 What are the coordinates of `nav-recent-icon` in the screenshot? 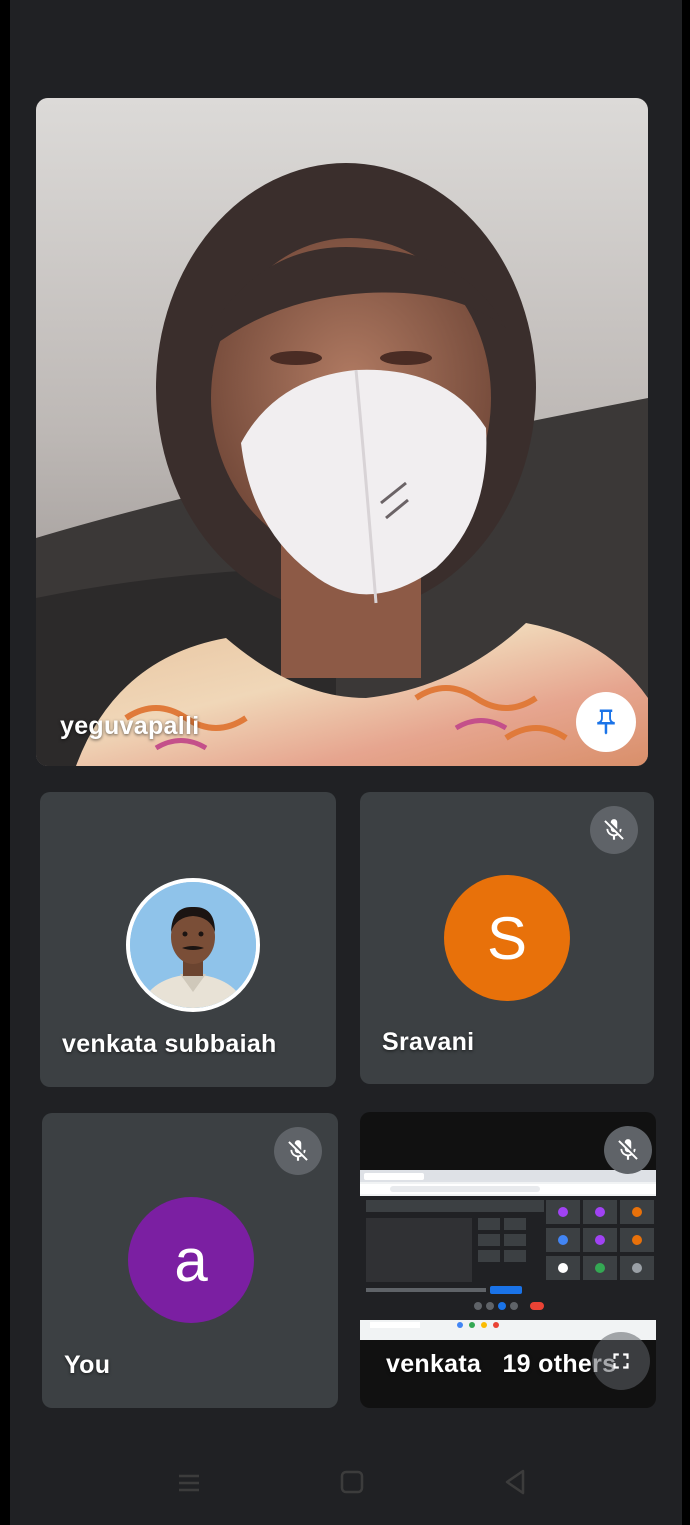 It's located at (189, 1483).